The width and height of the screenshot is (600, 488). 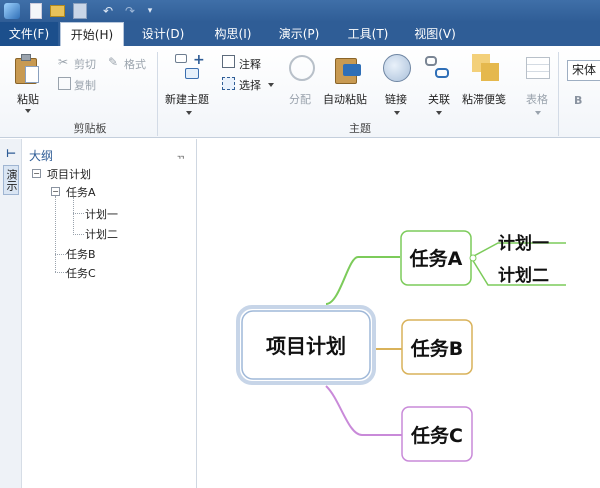 I want to click on select-icon, so click(x=228, y=83).